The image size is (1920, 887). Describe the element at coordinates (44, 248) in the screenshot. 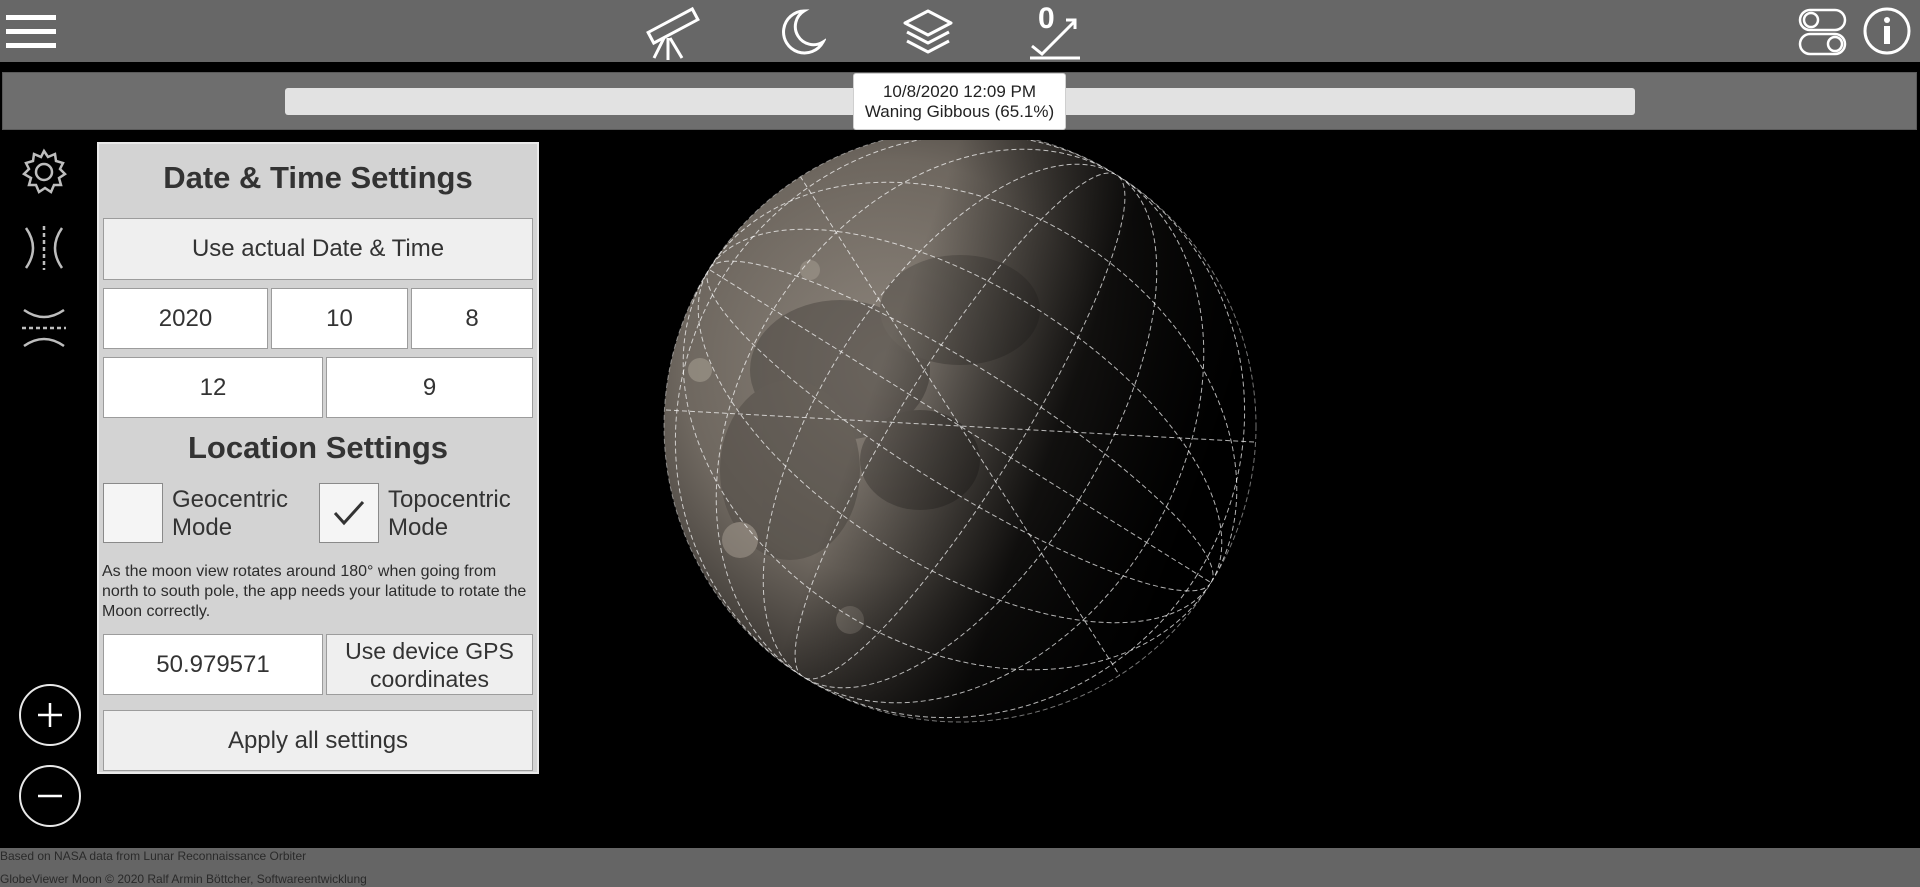

I see `horizontal-flip-icon` at that location.